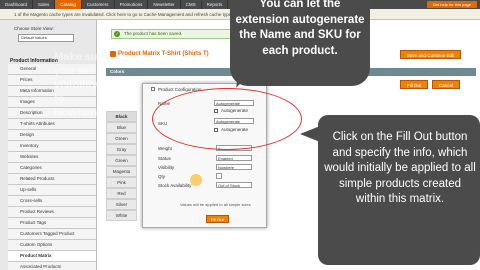 The height and width of the screenshot is (270, 480). I want to click on tab-up-sells: Up-sells, so click(52, 190).